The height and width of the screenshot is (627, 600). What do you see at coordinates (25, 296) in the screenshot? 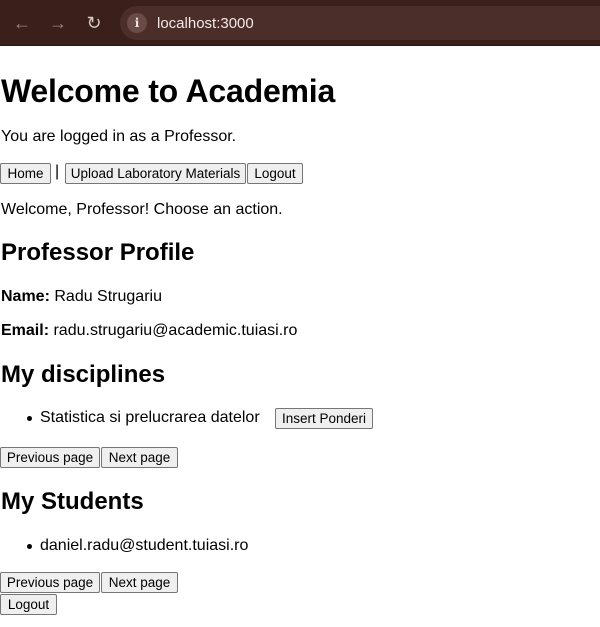
I see `name-label: Name:` at bounding box center [25, 296].